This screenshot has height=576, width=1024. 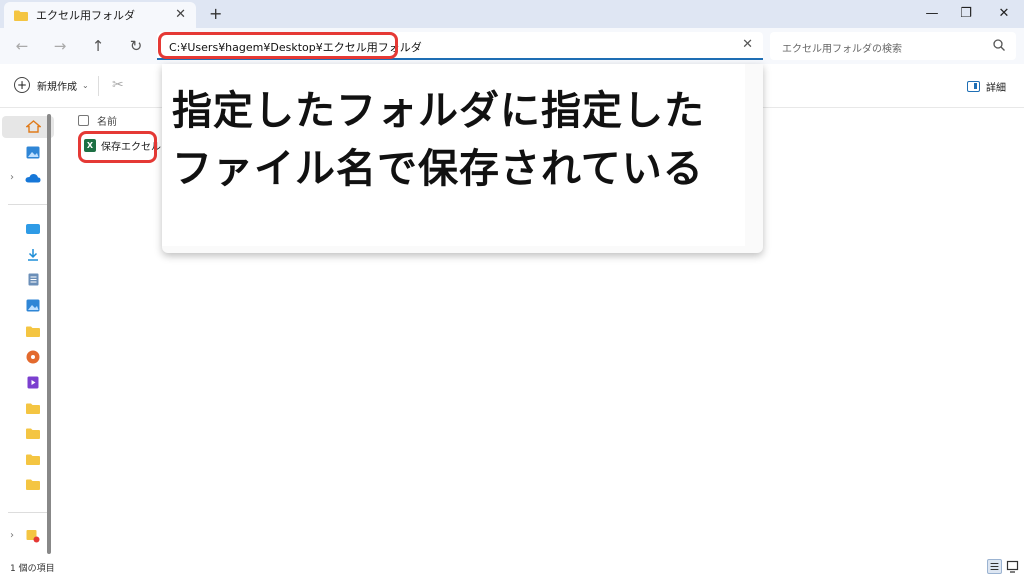 I want to click on chevron-down-icon: ⌄, so click(x=85, y=85).